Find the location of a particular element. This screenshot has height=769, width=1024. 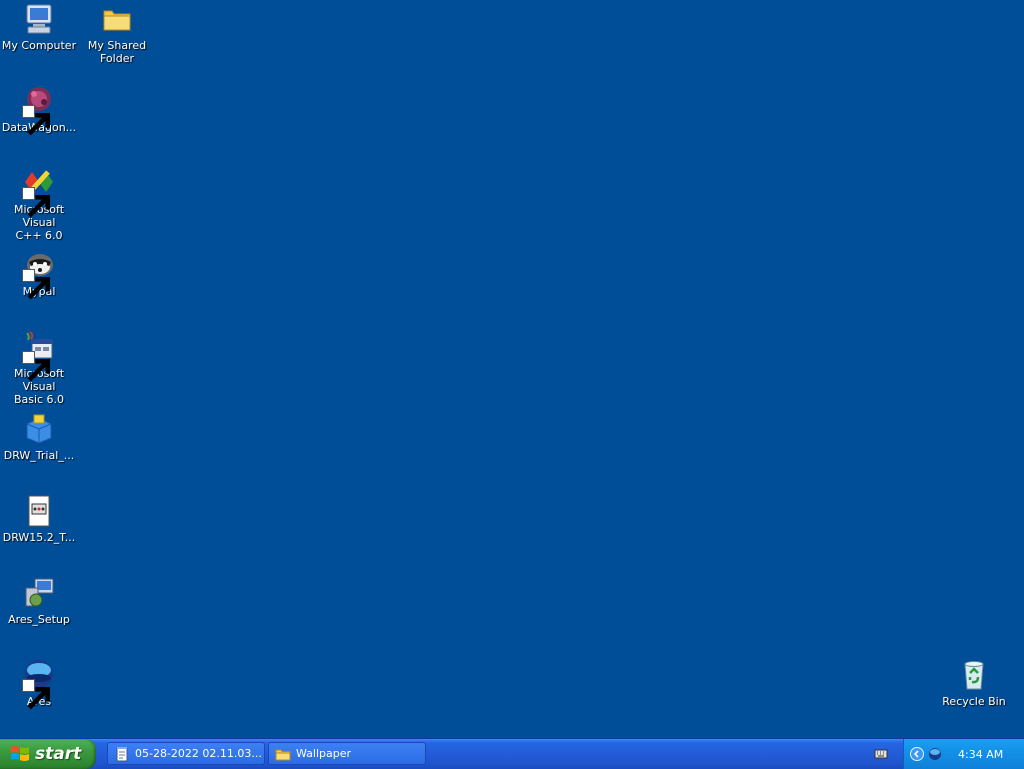

taskbar-button-label: Wallpaper is located at coordinates (324, 753).